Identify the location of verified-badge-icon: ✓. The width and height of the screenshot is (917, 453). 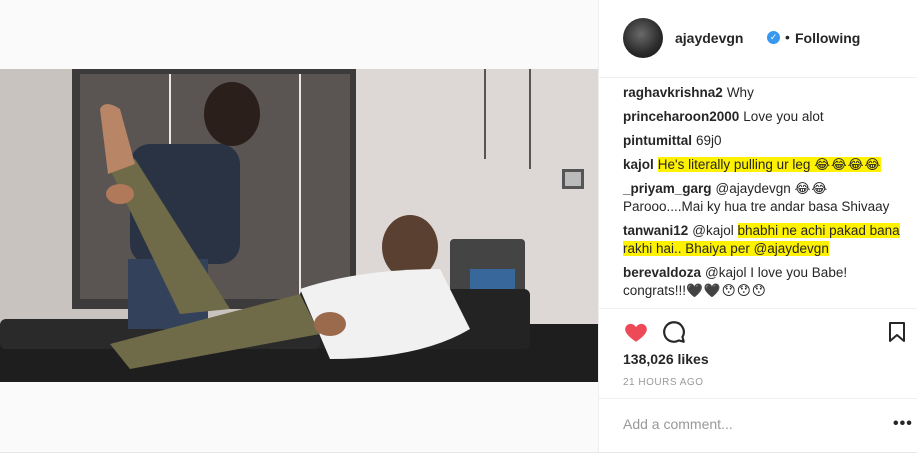
(773, 37).